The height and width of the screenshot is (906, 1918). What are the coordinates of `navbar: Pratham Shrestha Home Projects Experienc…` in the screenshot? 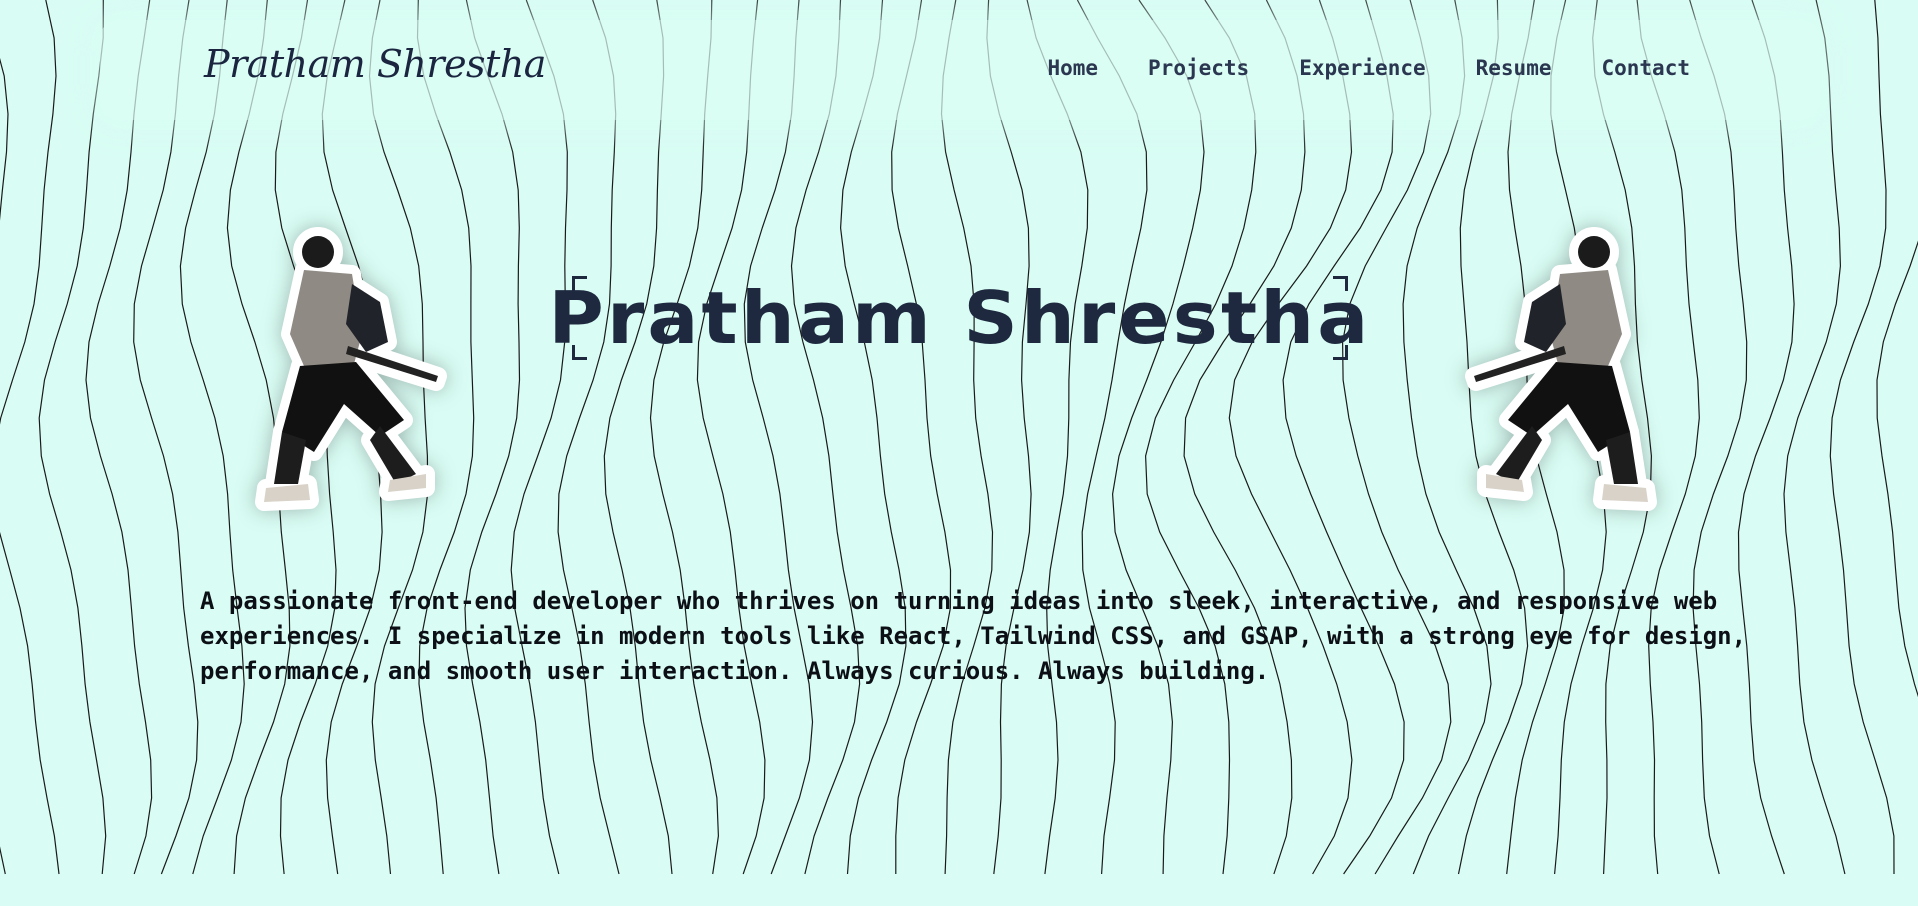 It's located at (960, 70).